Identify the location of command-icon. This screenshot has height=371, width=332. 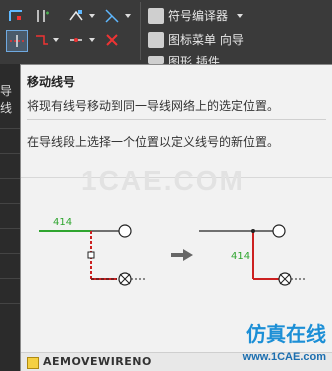
(33, 363).